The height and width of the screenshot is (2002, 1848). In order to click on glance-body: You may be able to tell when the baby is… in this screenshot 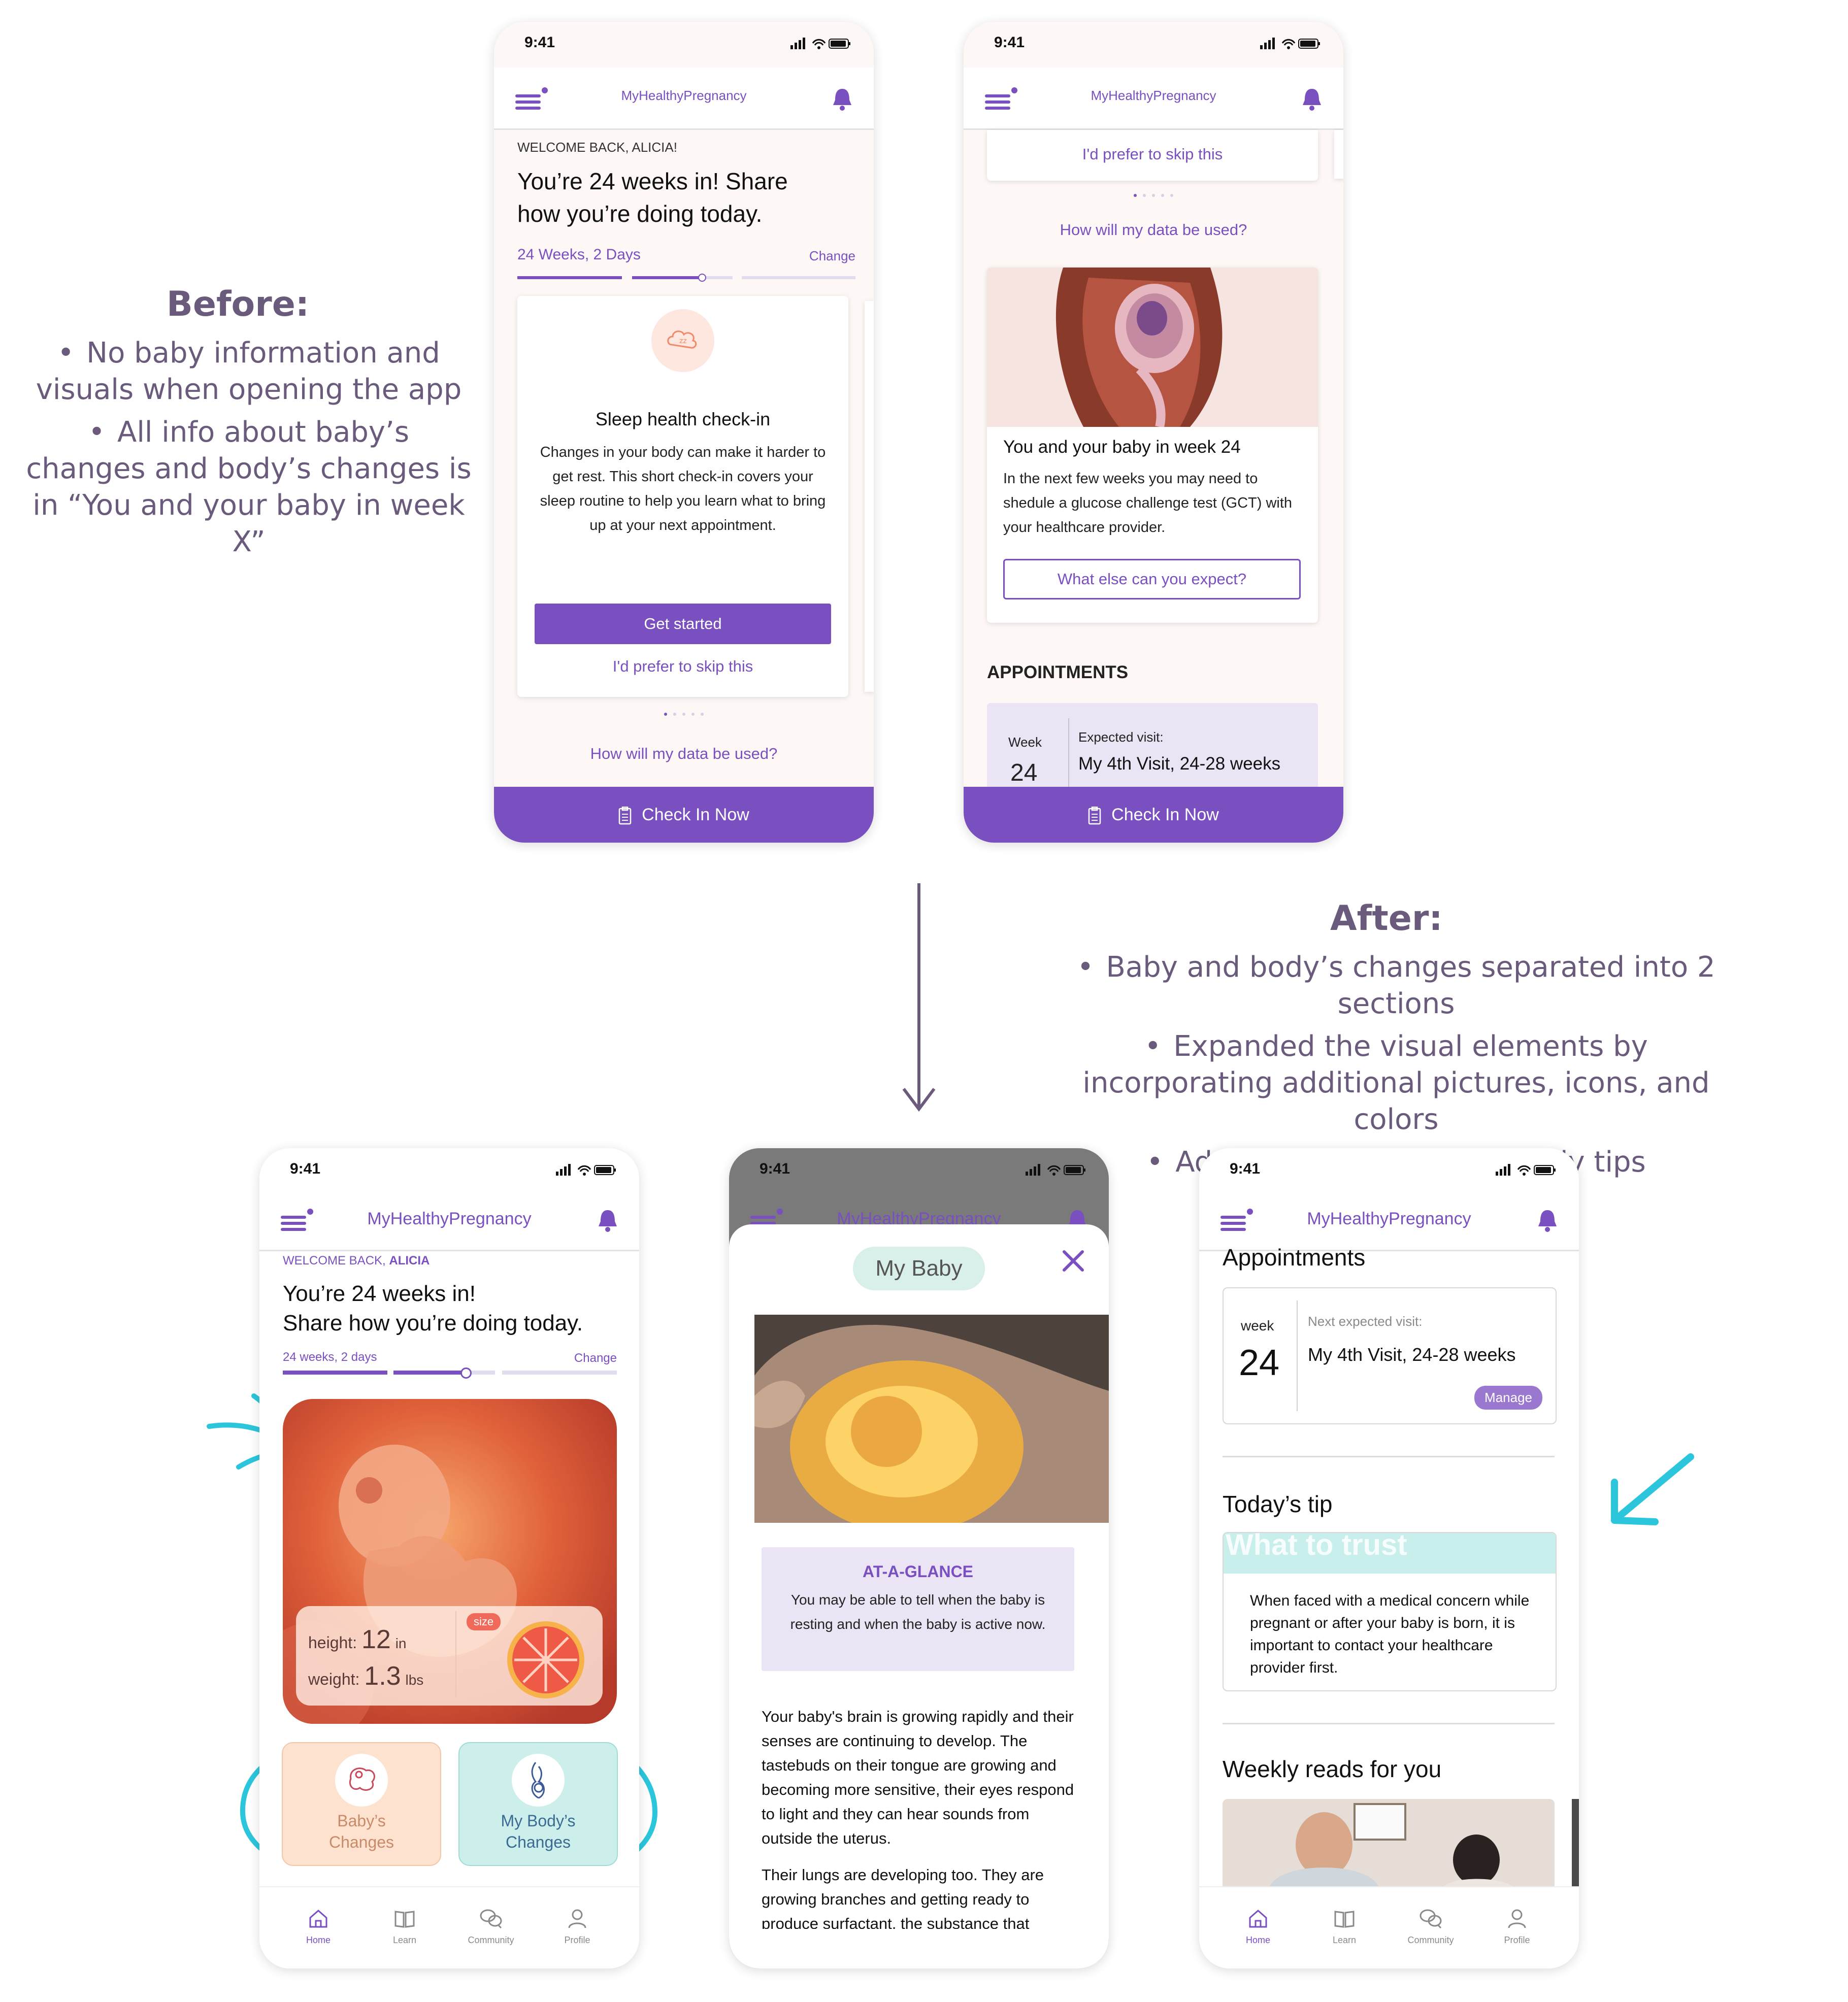, I will do `click(918, 1612)`.